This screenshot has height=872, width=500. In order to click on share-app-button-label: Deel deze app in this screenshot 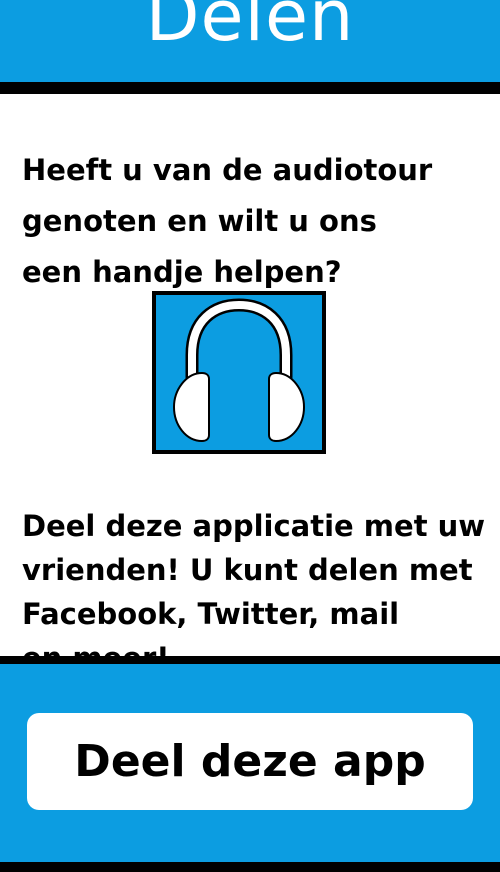, I will do `click(250, 761)`.